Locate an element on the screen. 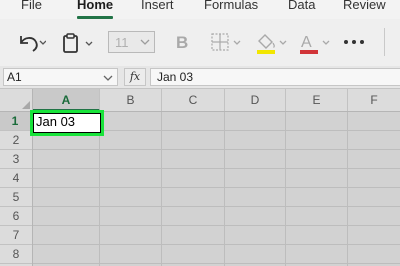  bold-icon: B is located at coordinates (183, 42).